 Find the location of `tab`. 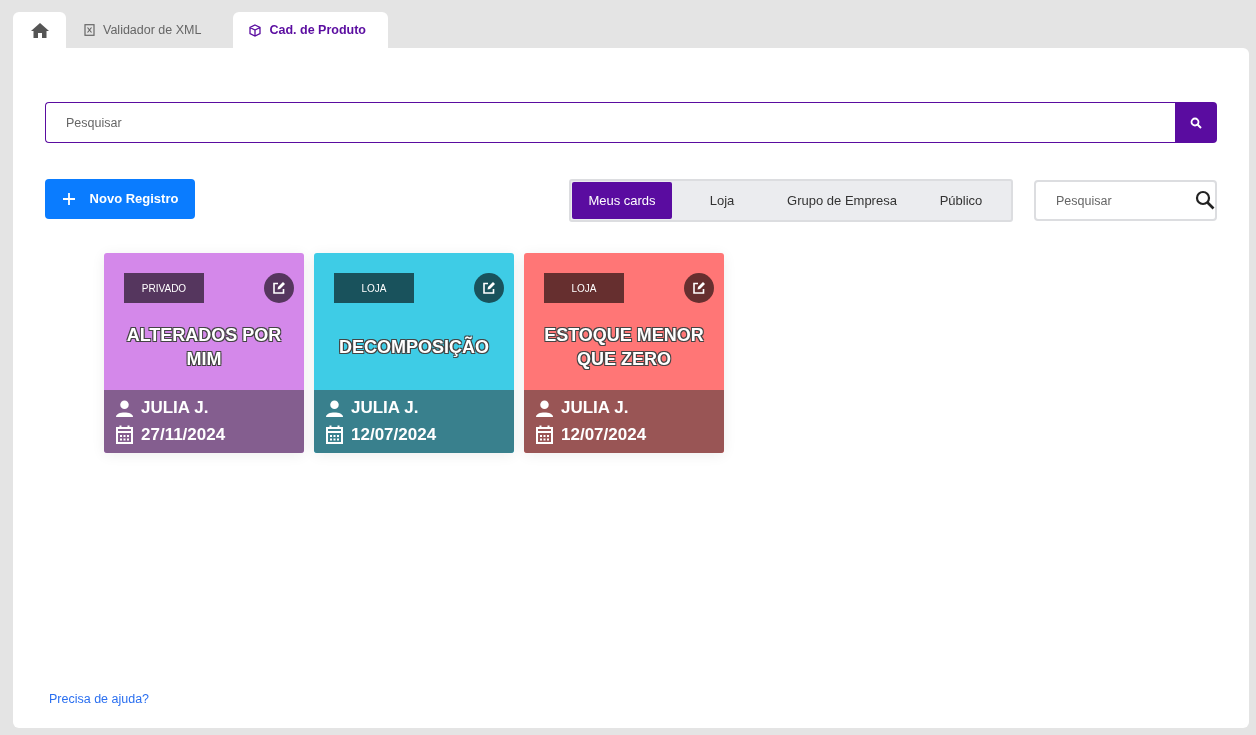

tab is located at coordinates (39, 30).